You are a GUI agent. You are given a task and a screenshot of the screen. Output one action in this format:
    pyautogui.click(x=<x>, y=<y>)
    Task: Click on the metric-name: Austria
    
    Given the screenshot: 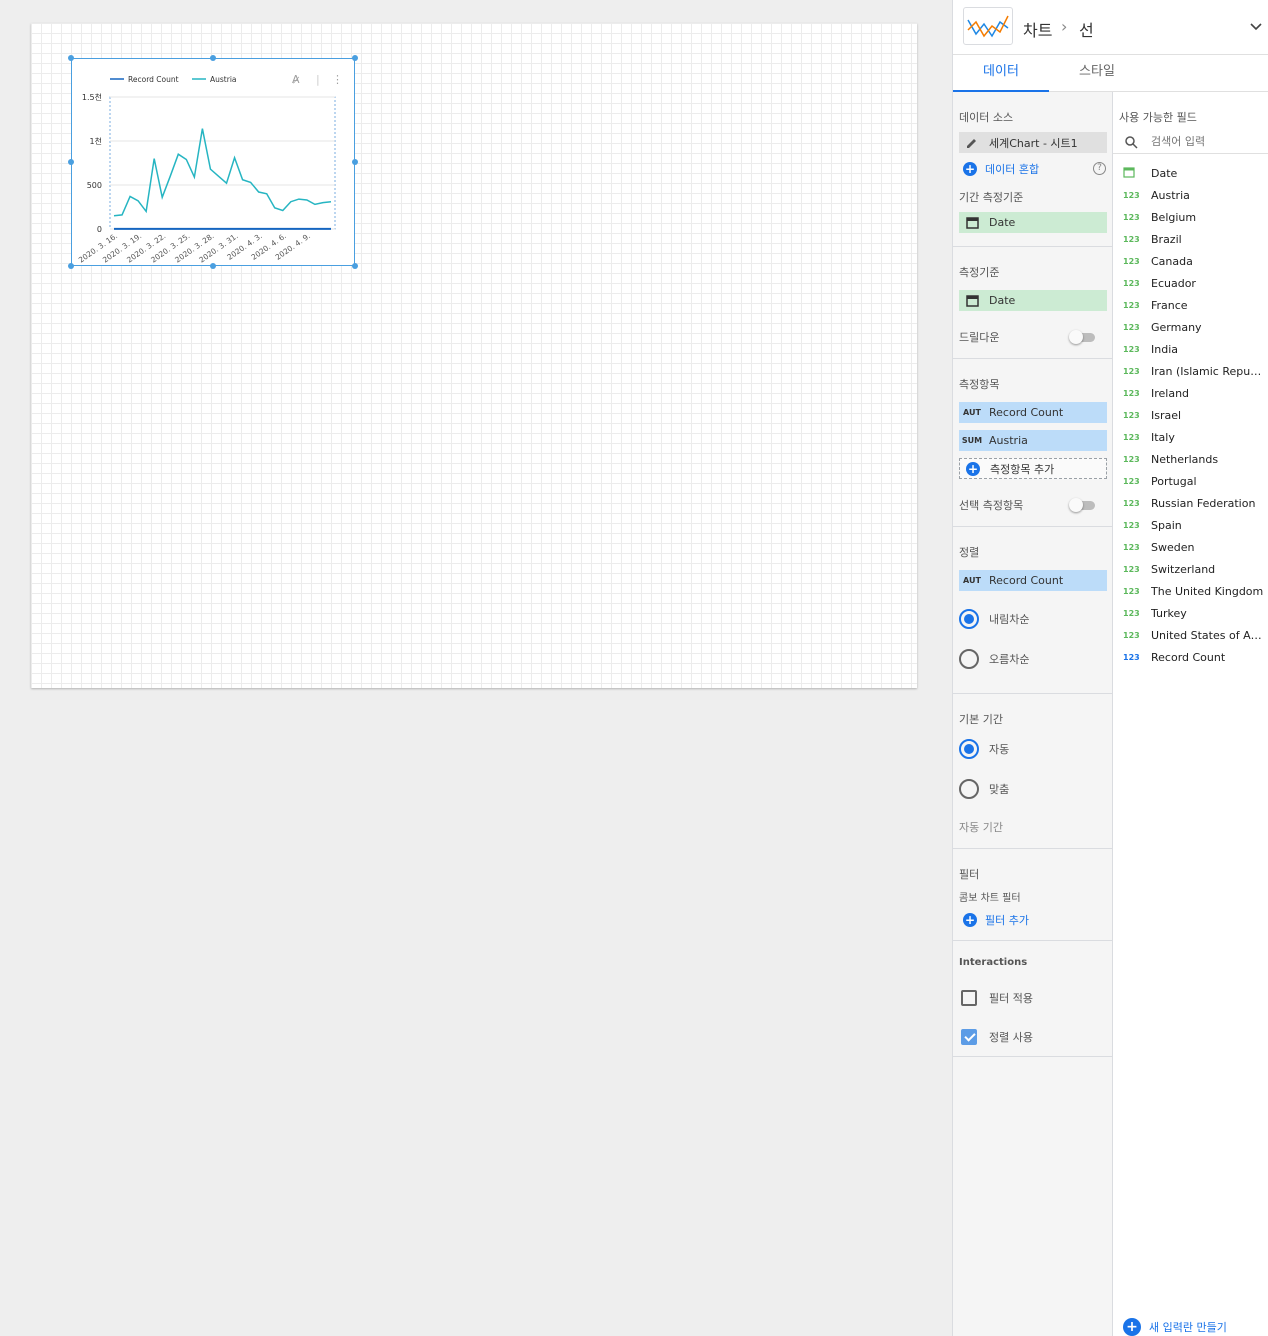 What is the action you would take?
    pyautogui.click(x=1008, y=440)
    